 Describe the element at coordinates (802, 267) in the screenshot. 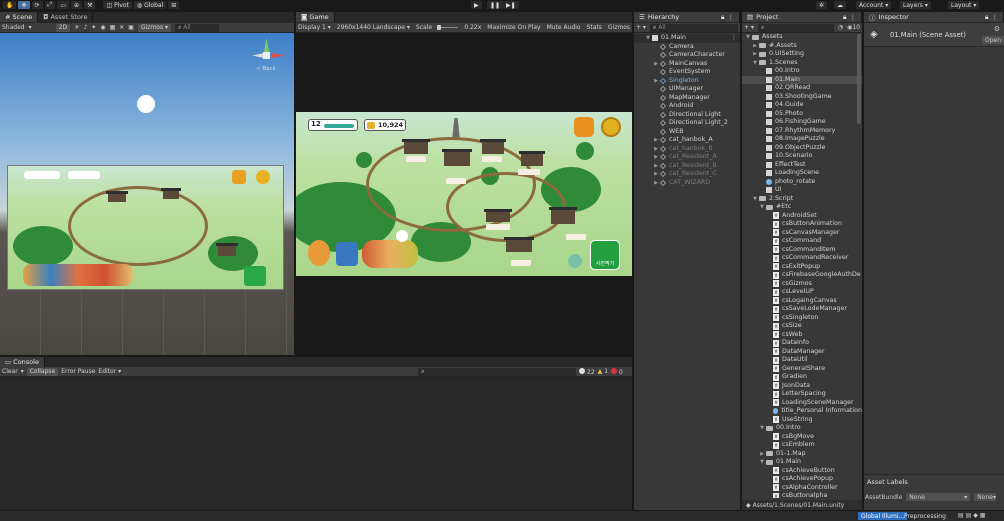

I see `project-asset: # csExitPopup` at that location.